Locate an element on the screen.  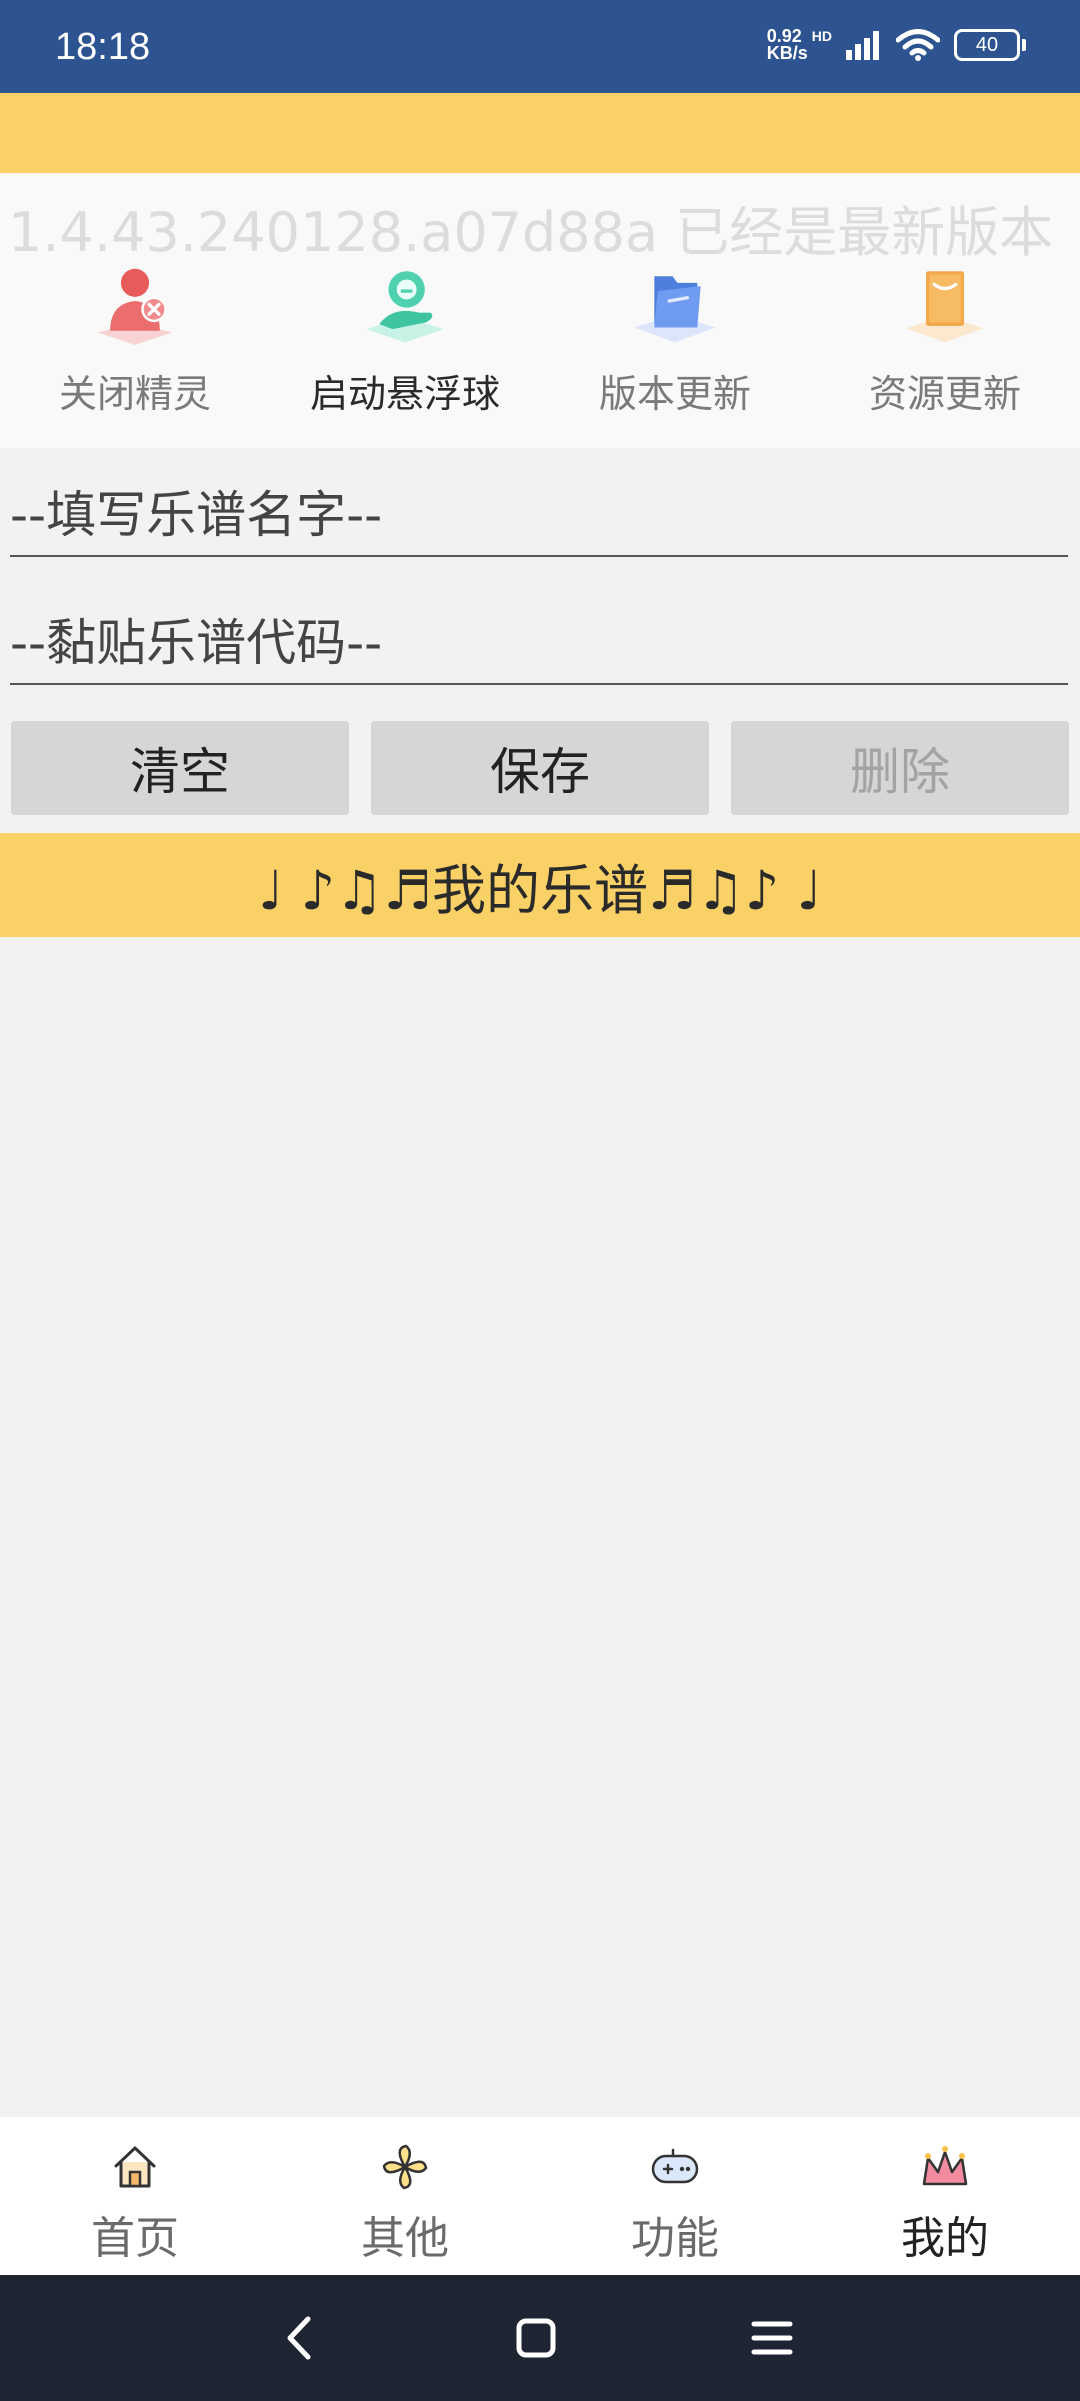
clear-button: 清空 is located at coordinates (180, 768).